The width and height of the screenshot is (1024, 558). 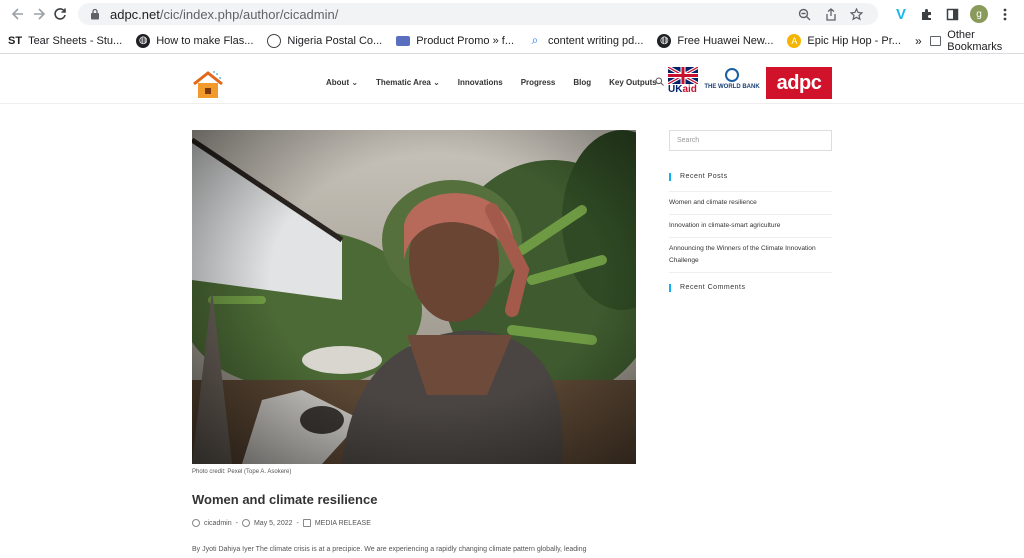 What do you see at coordinates (15, 40) in the screenshot?
I see `st-icon: ST` at bounding box center [15, 40].